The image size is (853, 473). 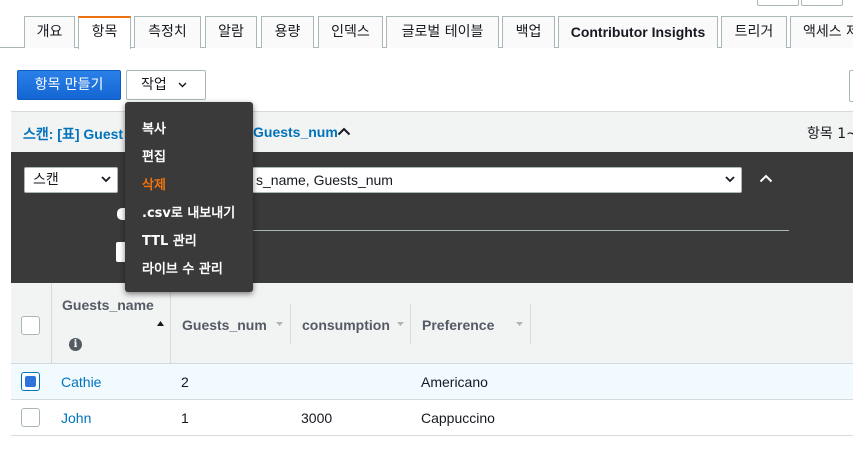 I want to click on menu-item-edit: 편집, so click(x=154, y=155).